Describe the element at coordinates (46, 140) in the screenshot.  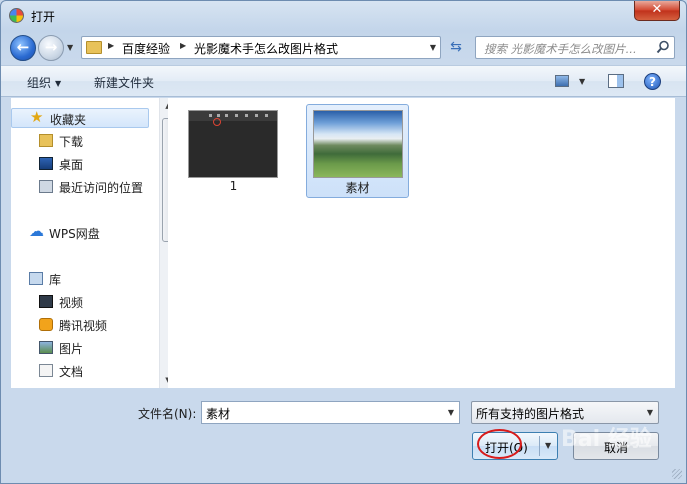
I see `download-folder-icon` at that location.